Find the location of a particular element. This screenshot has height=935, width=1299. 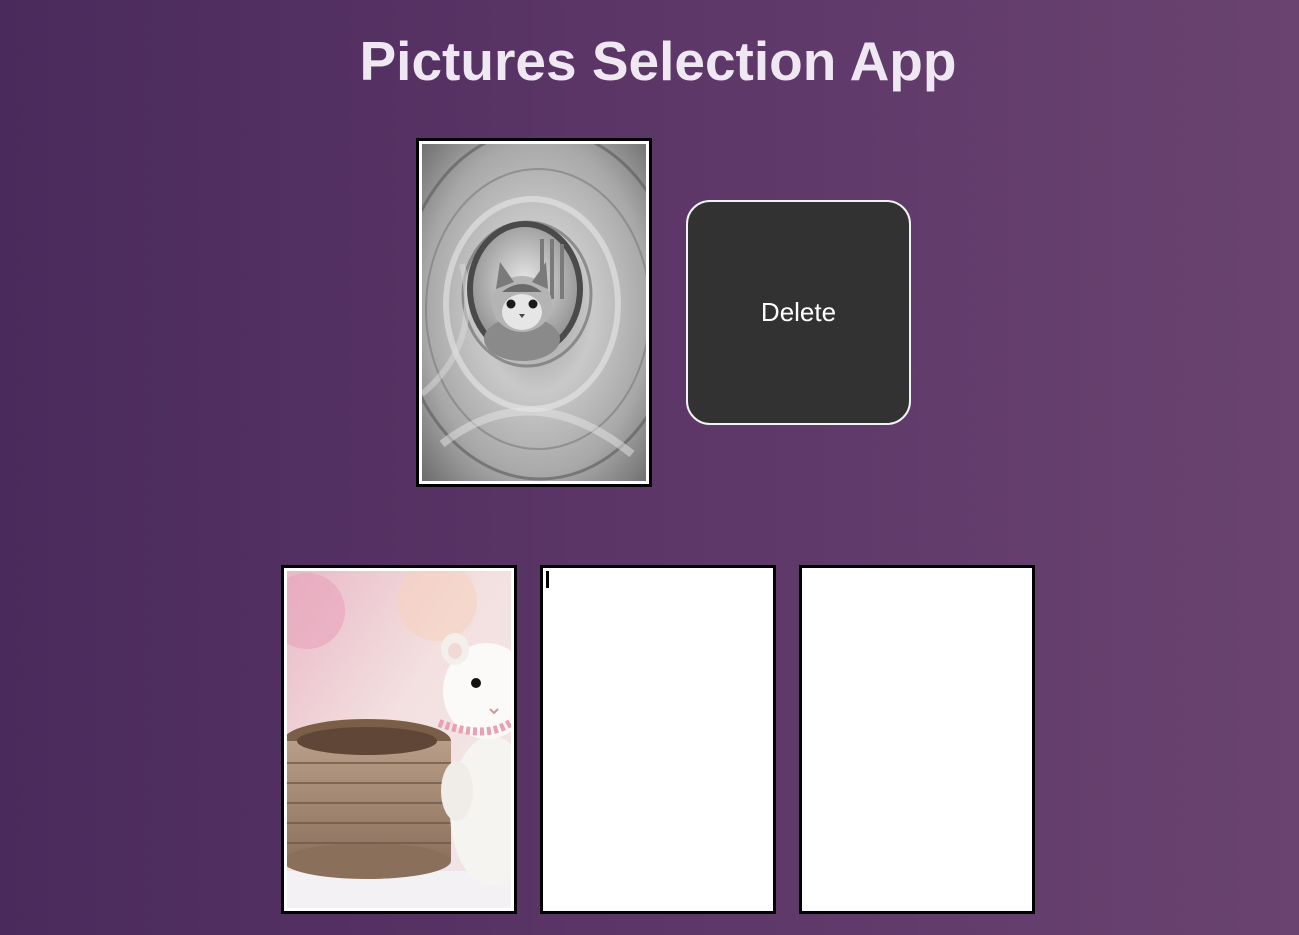

selected-picture-frame is located at coordinates (534, 312).